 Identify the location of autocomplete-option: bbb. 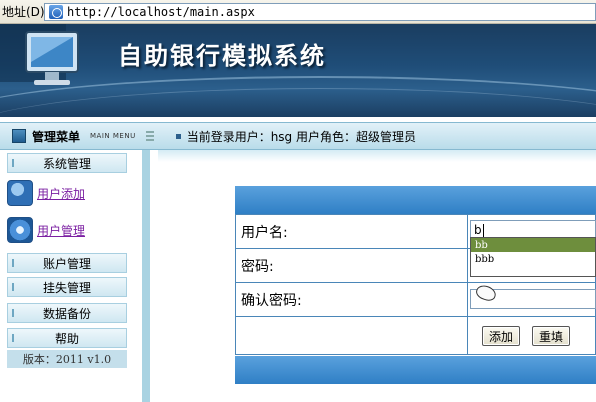
(533, 259).